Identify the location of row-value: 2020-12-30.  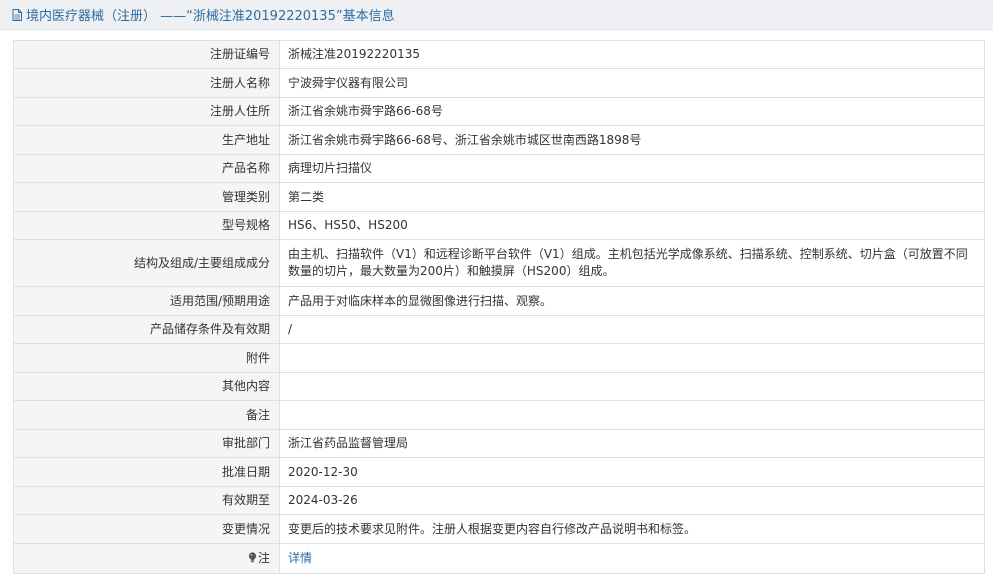
(632, 472).